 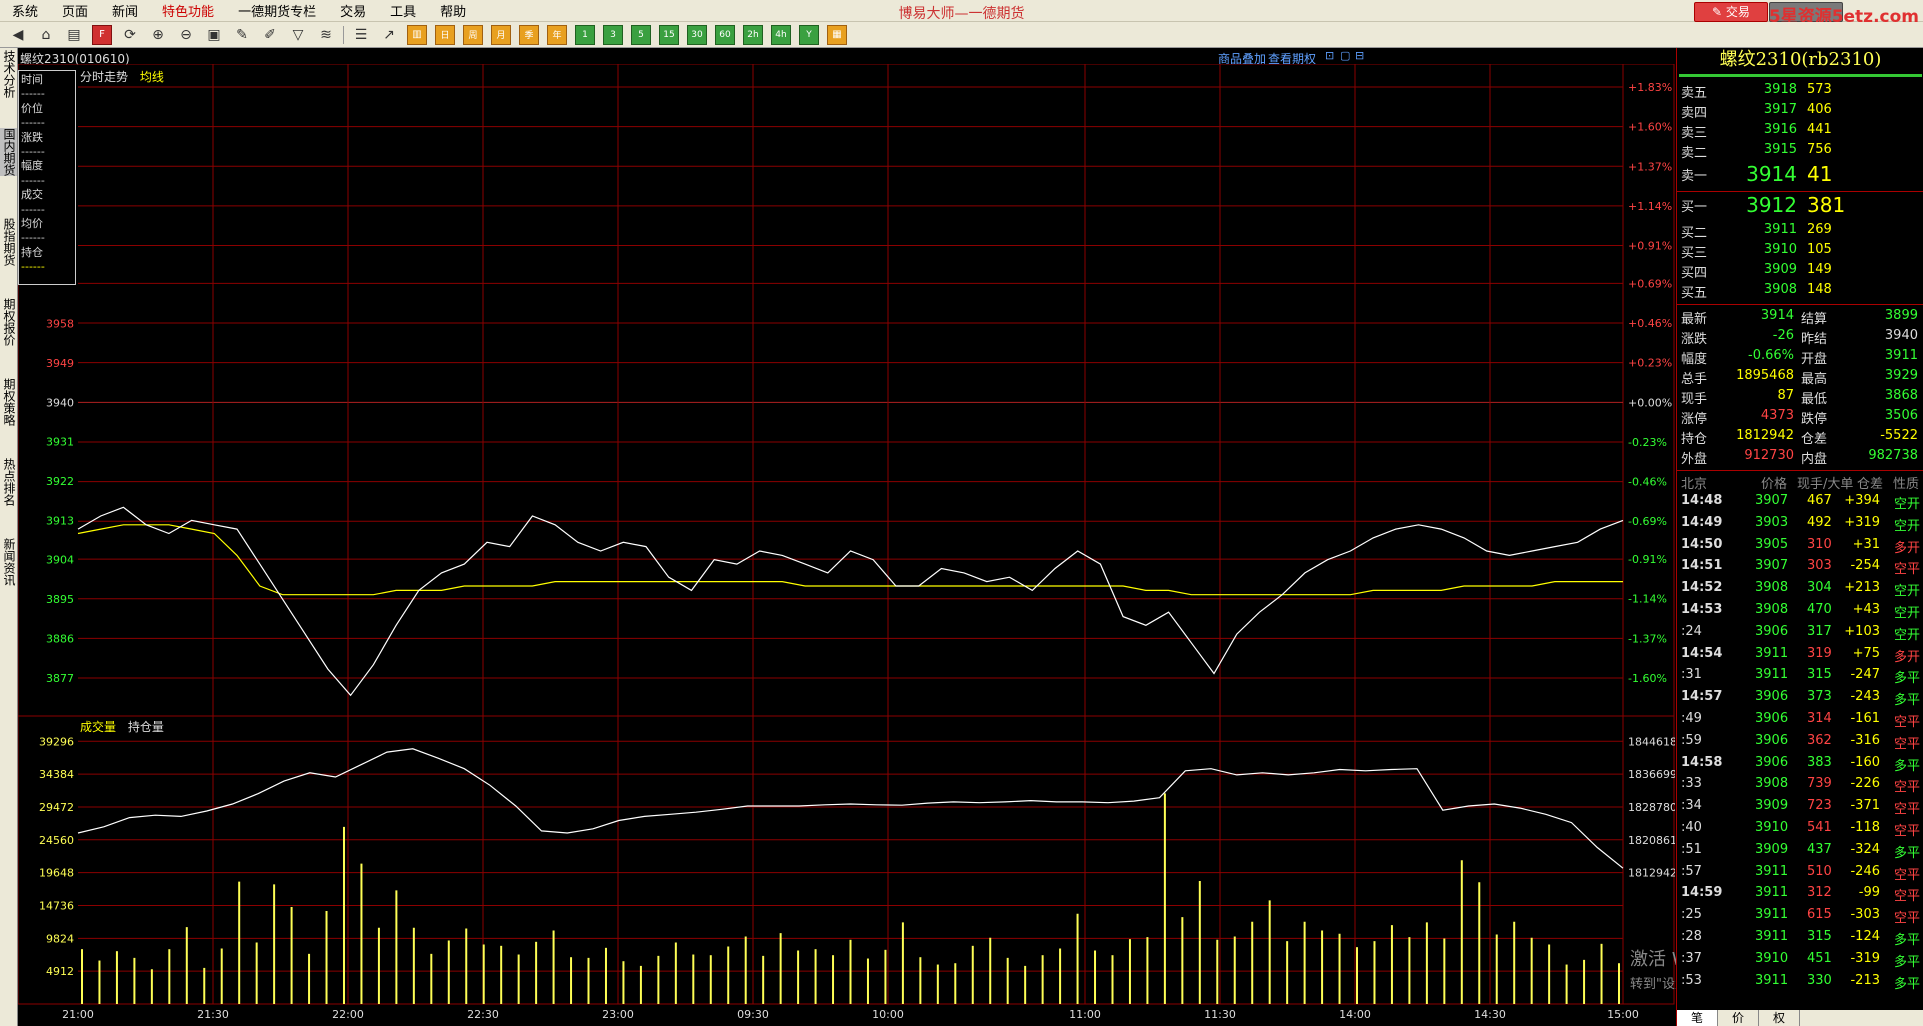 I want to click on left-tab-0: 技术分析, so click(x=8, y=74).